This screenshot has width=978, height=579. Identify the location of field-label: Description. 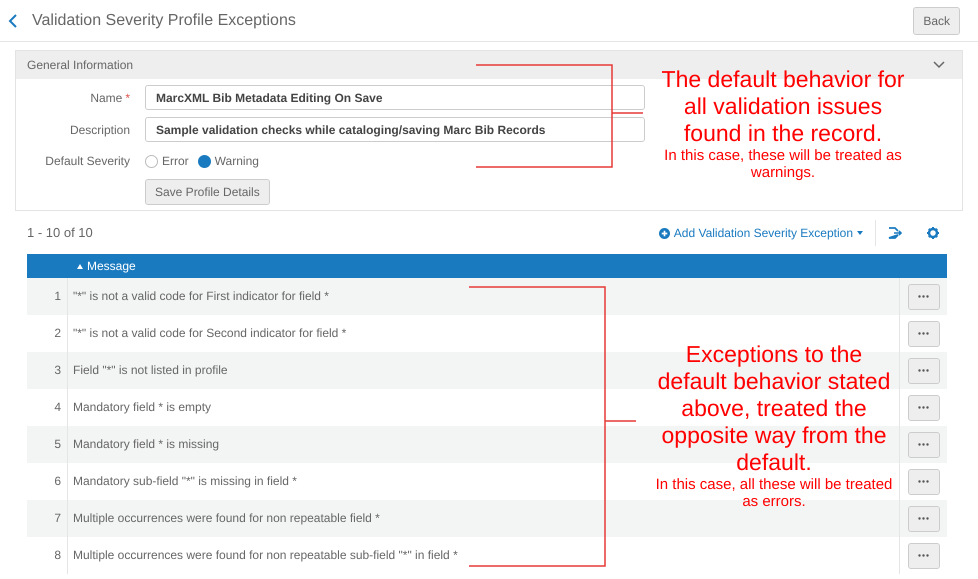
(100, 130).